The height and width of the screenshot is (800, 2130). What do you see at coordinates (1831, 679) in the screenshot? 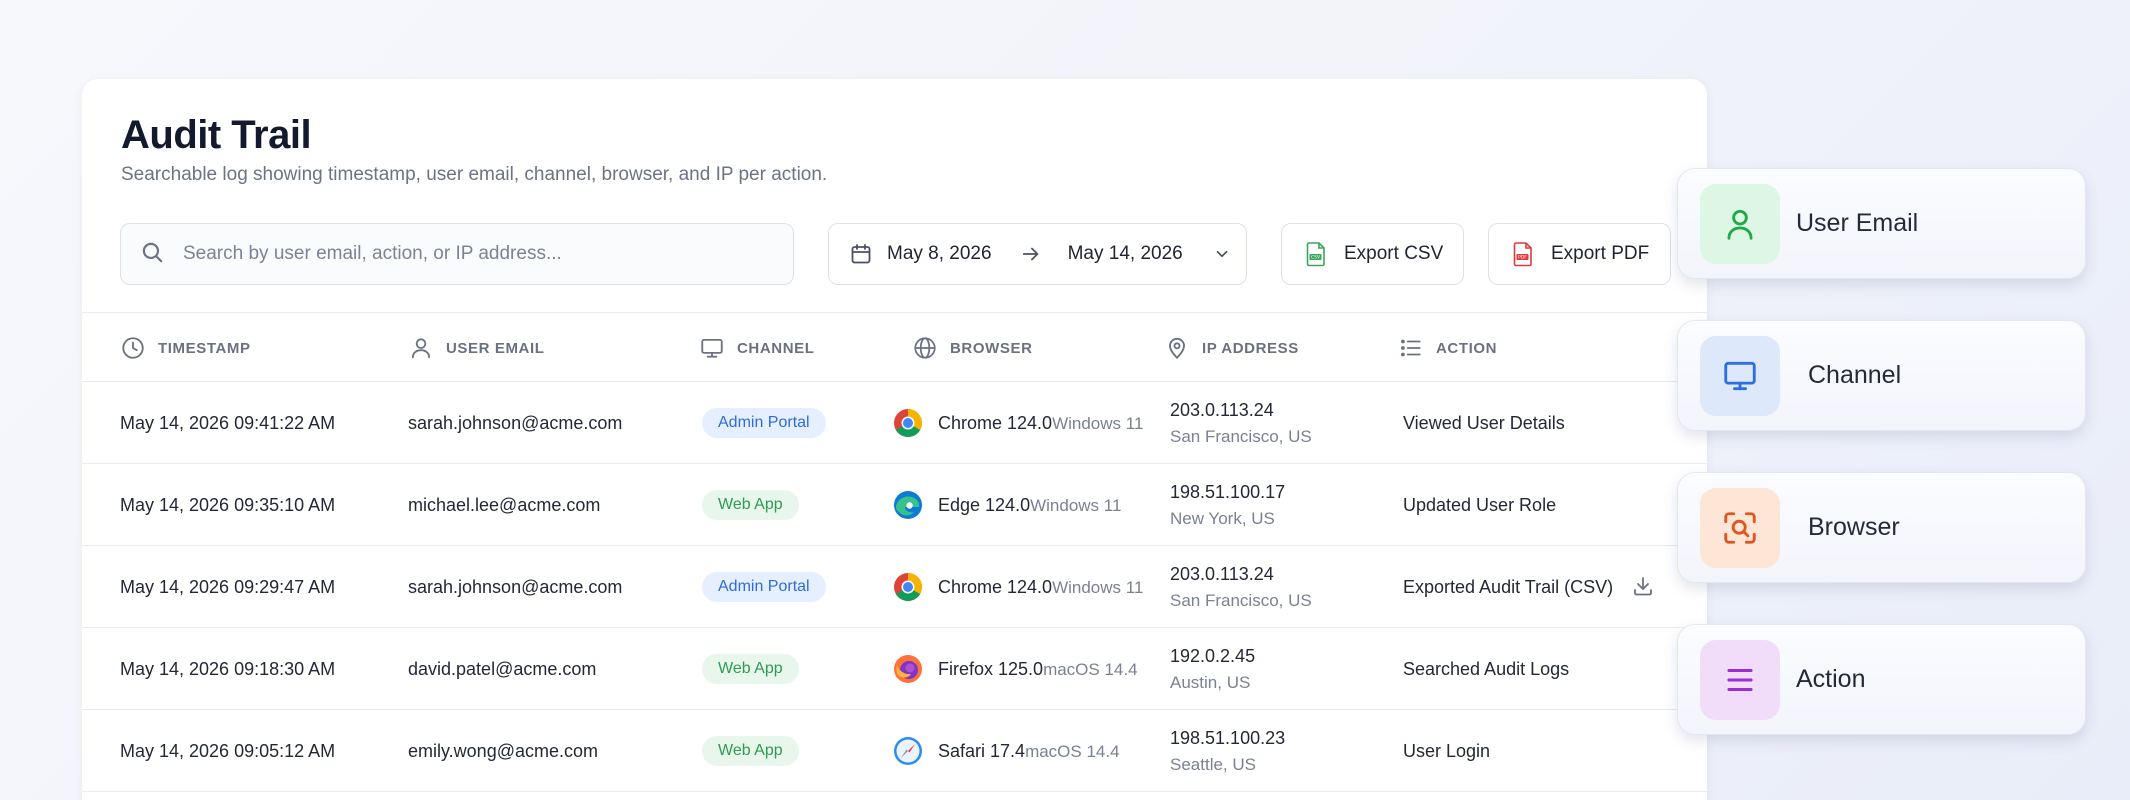
I see `feature-label: Action` at bounding box center [1831, 679].